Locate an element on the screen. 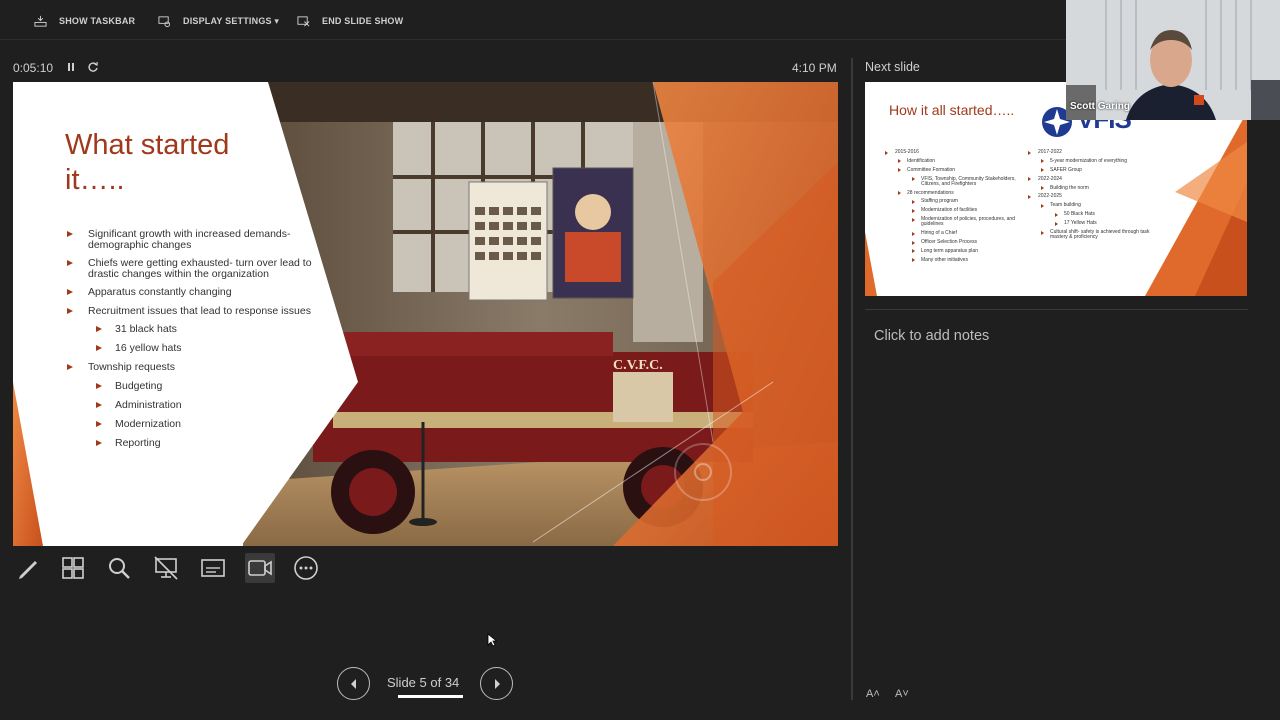 The height and width of the screenshot is (720, 1280). pause-timer-button is located at coordinates (71, 67).